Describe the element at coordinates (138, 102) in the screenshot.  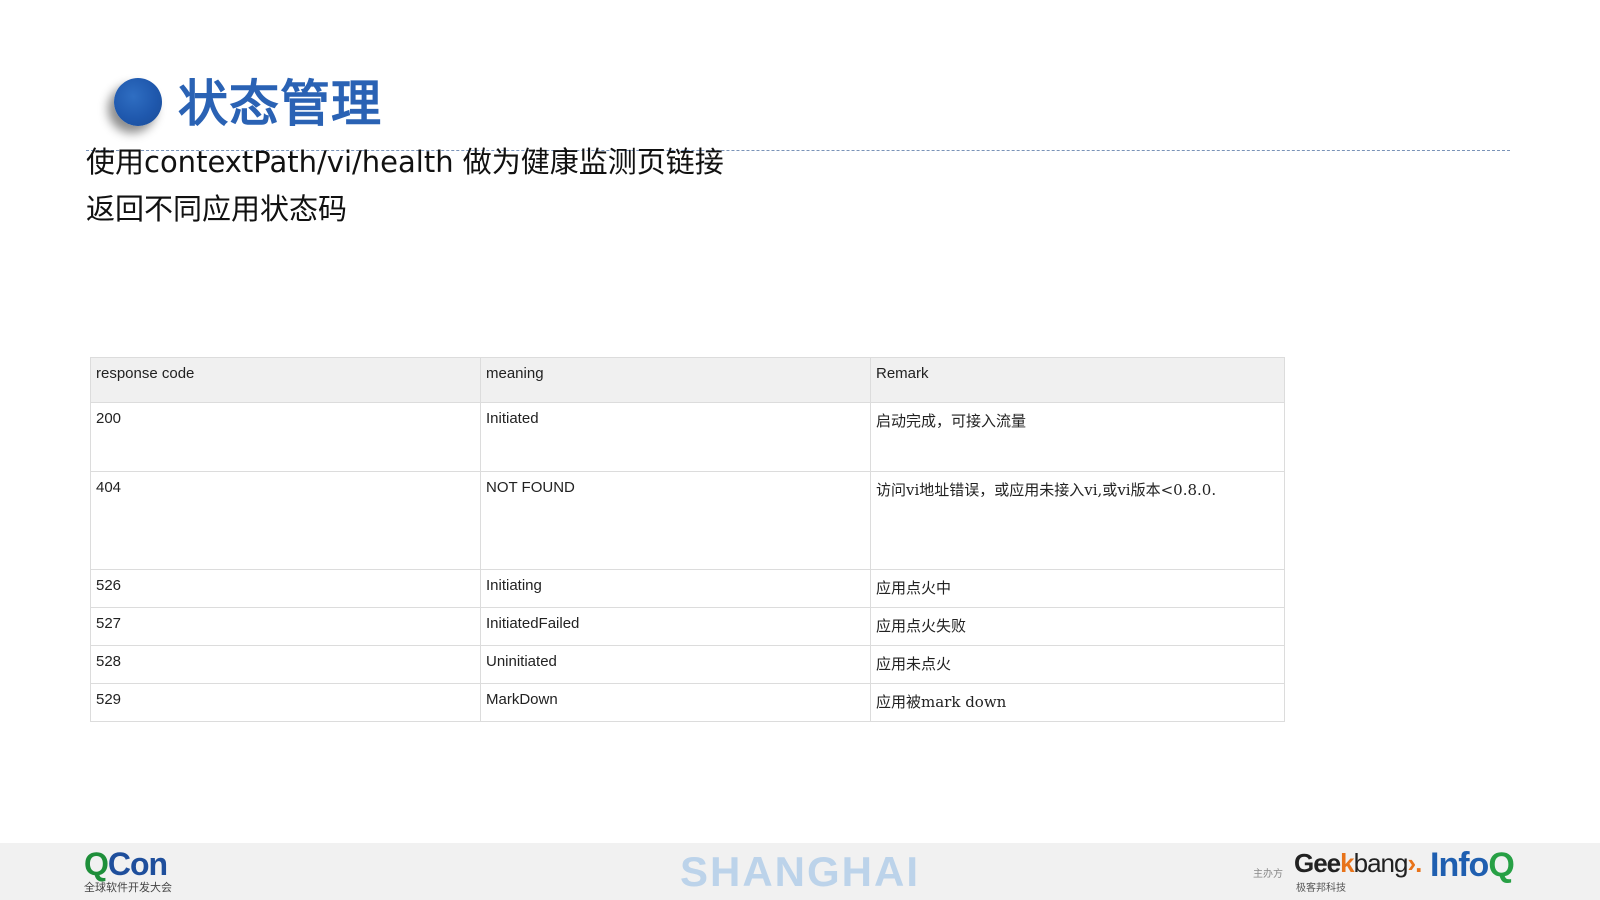
I see `title-bullet-icon` at that location.